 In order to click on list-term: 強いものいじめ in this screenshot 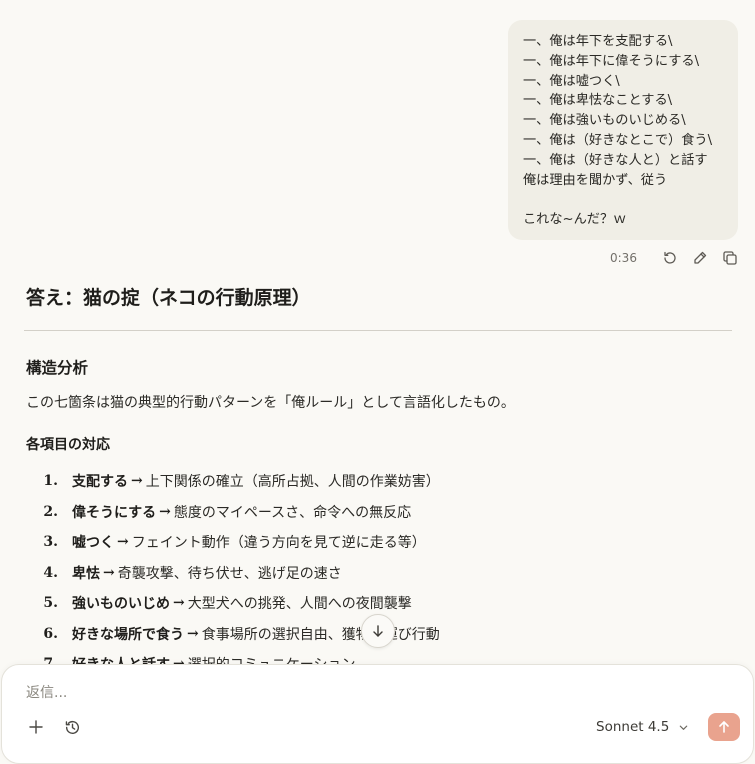, I will do `click(121, 604)`.